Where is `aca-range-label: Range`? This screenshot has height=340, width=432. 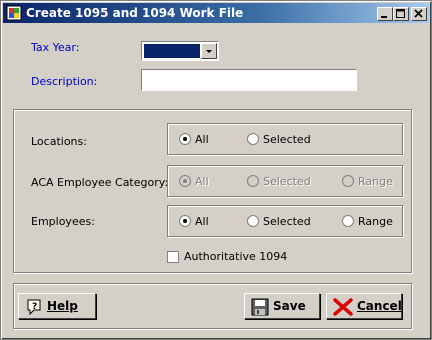 aca-range-label: Range is located at coordinates (375, 181).